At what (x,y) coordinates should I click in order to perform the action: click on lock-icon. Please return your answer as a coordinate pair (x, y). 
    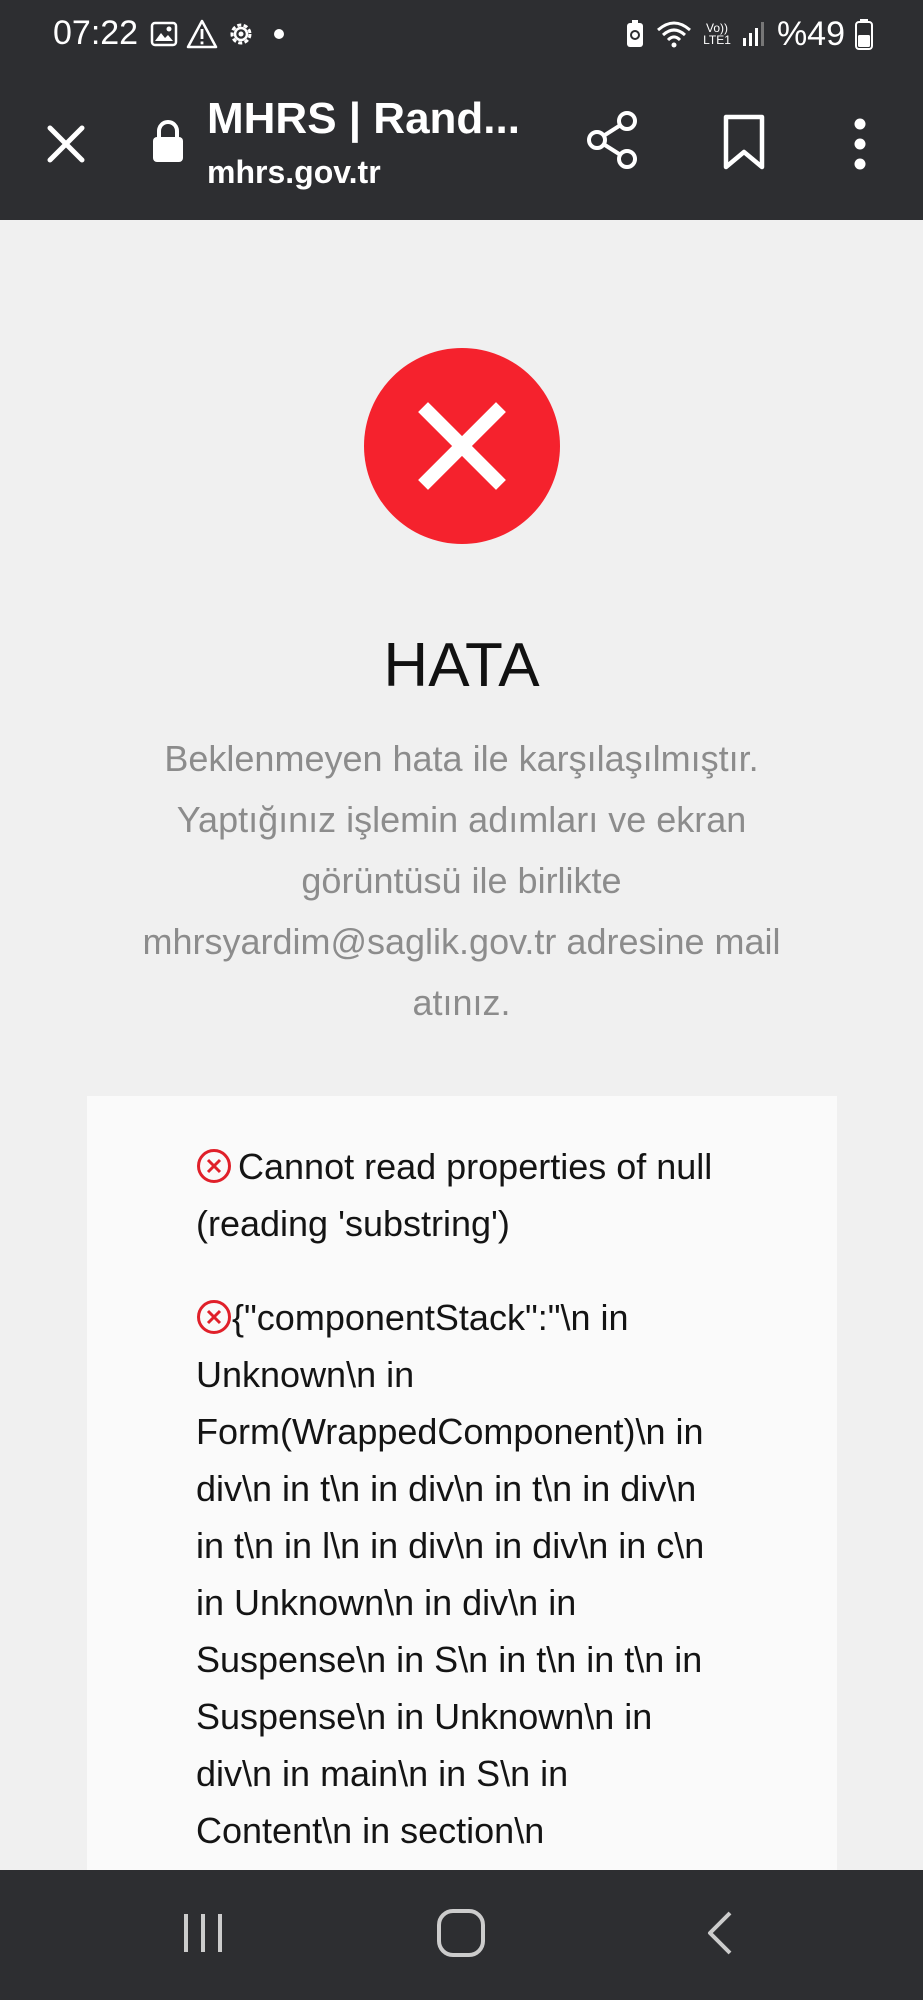
    Looking at the image, I should click on (168, 141).